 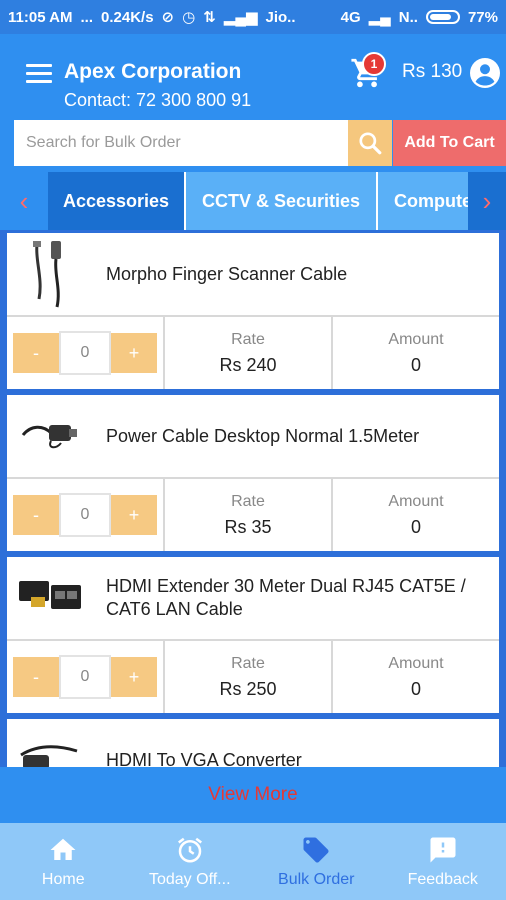 What do you see at coordinates (316, 879) in the screenshot?
I see `nav-bulk-order-label: Bulk Order` at bounding box center [316, 879].